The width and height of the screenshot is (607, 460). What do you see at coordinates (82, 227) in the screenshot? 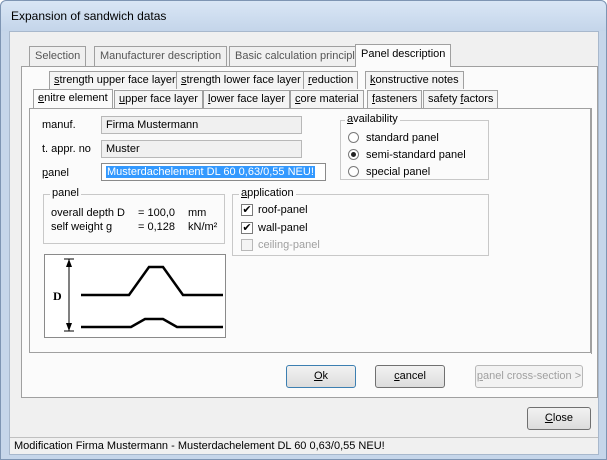
I see `self-weight-label: self weight g` at bounding box center [82, 227].